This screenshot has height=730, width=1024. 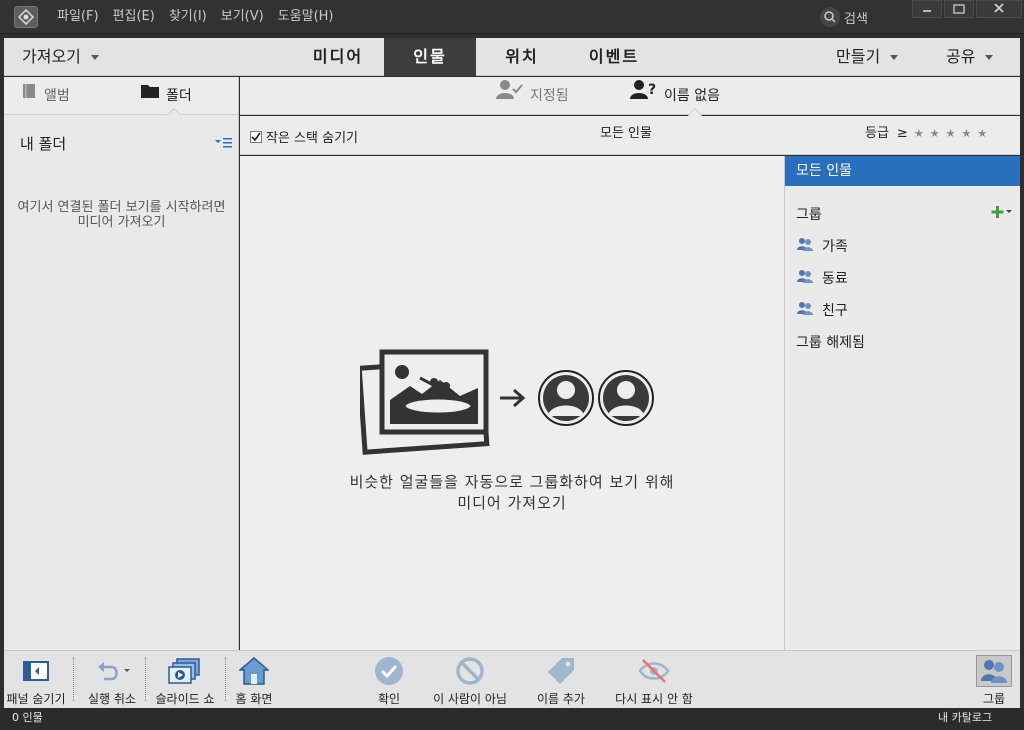 What do you see at coordinates (830, 342) in the screenshot?
I see `ungrouped-item: 그룹 해제됨` at bounding box center [830, 342].